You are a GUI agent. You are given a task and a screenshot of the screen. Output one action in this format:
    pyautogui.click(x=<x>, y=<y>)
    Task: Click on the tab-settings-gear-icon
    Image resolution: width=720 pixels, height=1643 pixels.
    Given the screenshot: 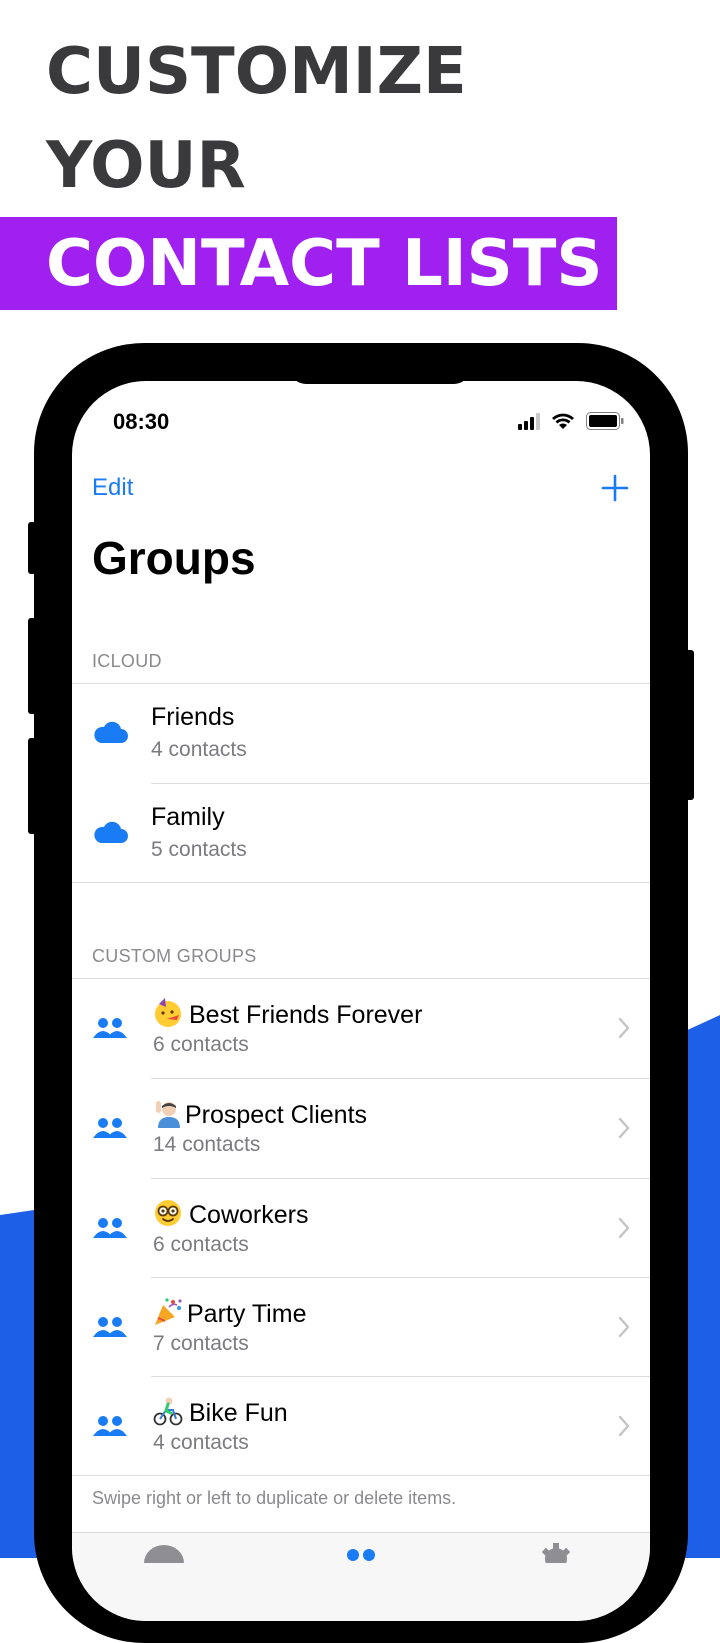 What is the action you would take?
    pyautogui.click(x=556, y=1552)
    